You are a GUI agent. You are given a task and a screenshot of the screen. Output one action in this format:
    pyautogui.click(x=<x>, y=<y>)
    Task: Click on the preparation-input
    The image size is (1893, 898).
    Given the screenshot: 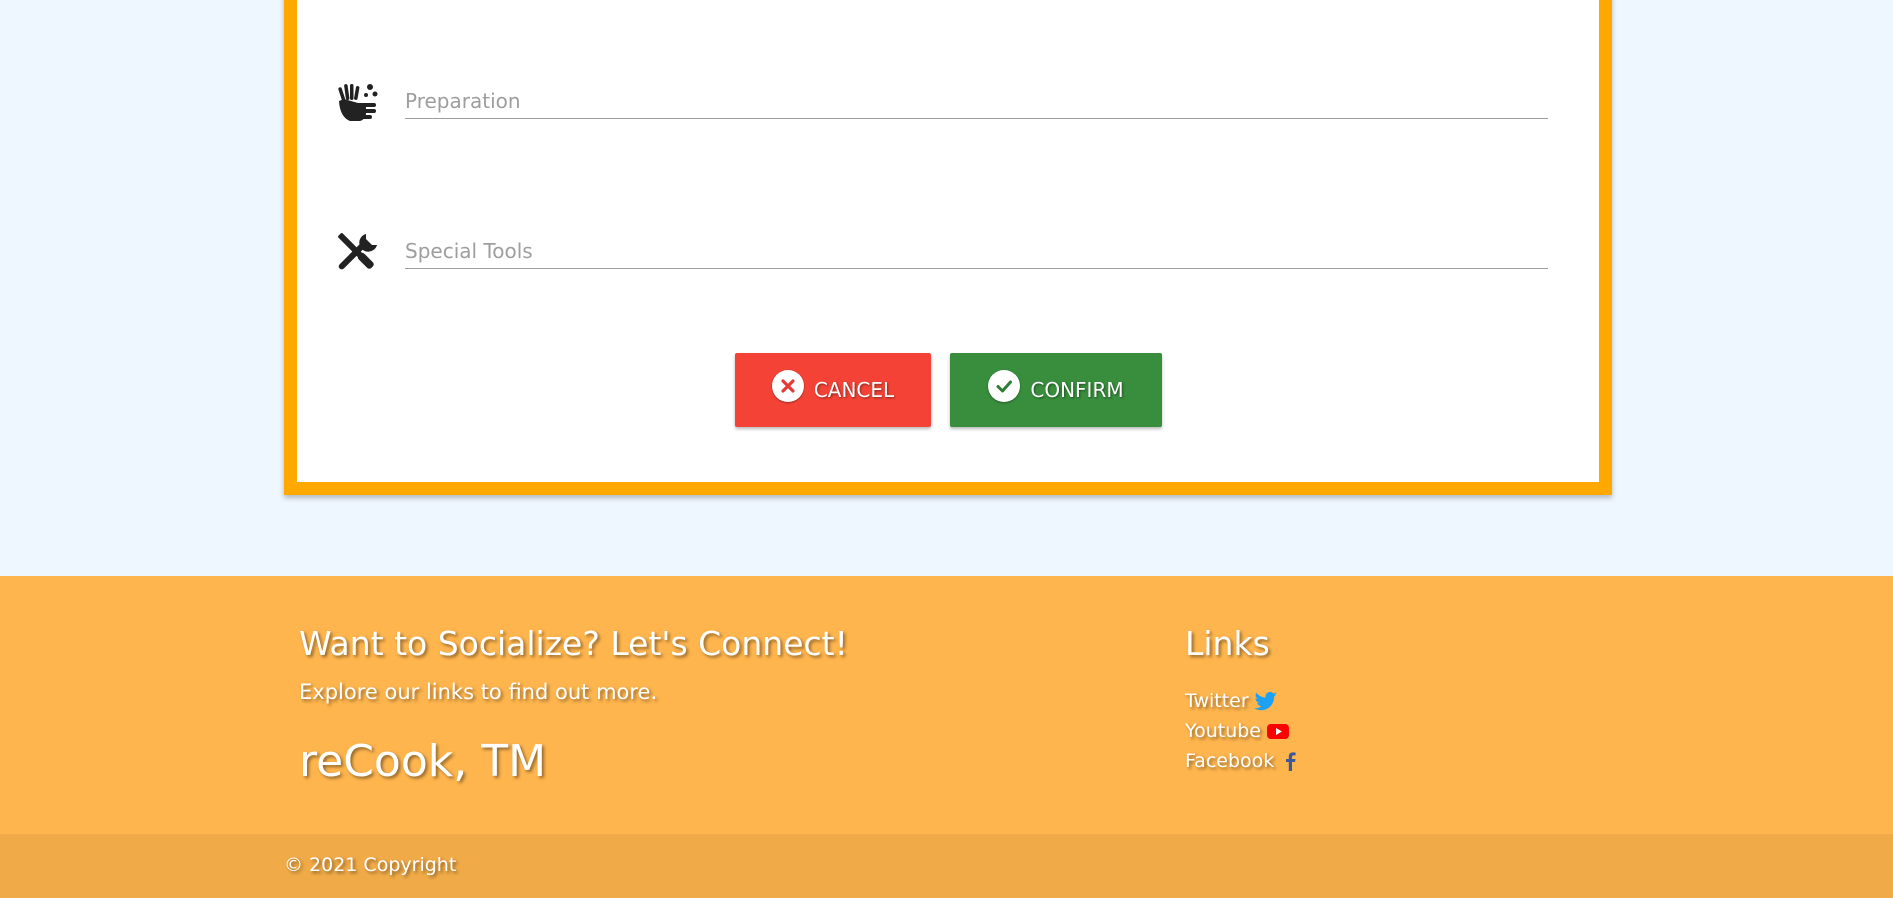 What is the action you would take?
    pyautogui.click(x=976, y=101)
    